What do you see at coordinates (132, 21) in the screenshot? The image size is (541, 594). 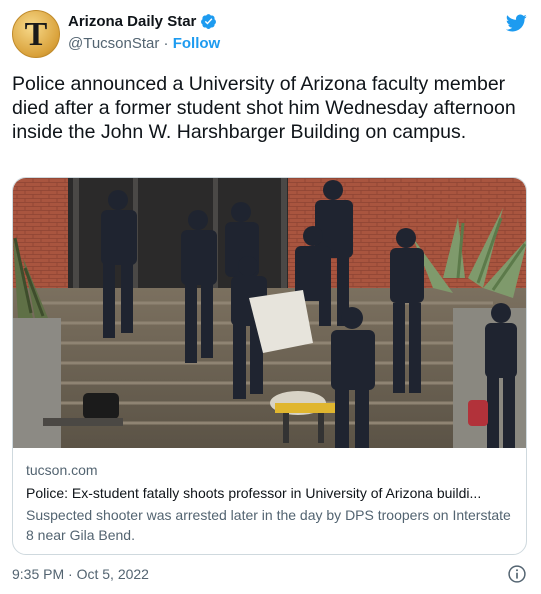 I see `author-name: Arizona Daily Star` at bounding box center [132, 21].